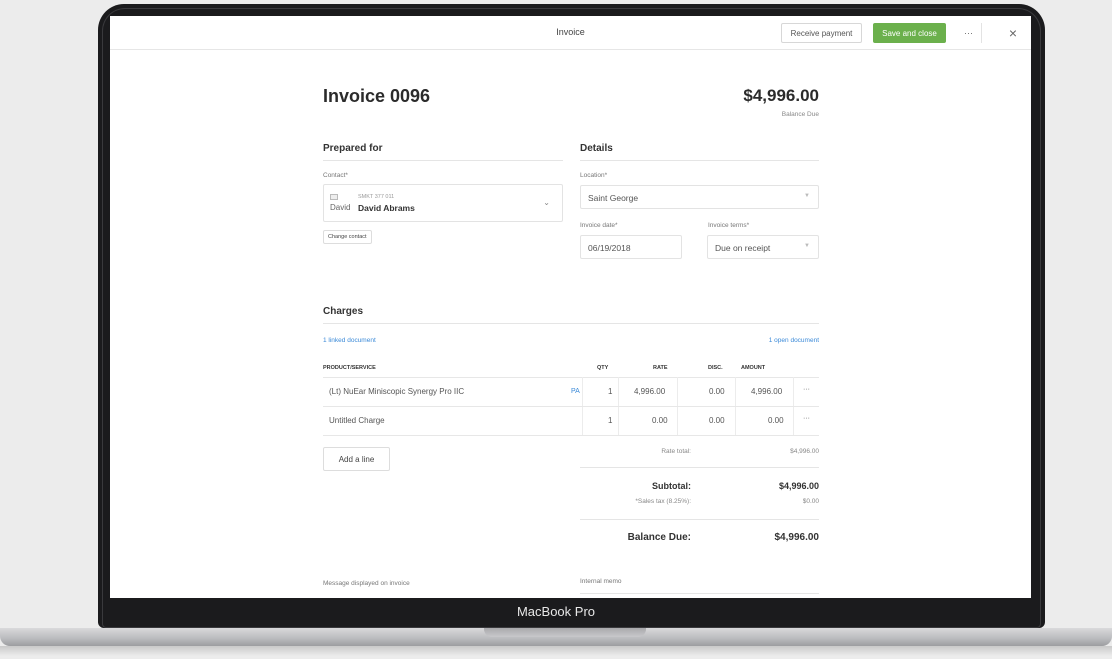 Image resolution: width=1112 pixels, height=659 pixels. I want to click on chevron-down-icon: ⌄, so click(546, 202).